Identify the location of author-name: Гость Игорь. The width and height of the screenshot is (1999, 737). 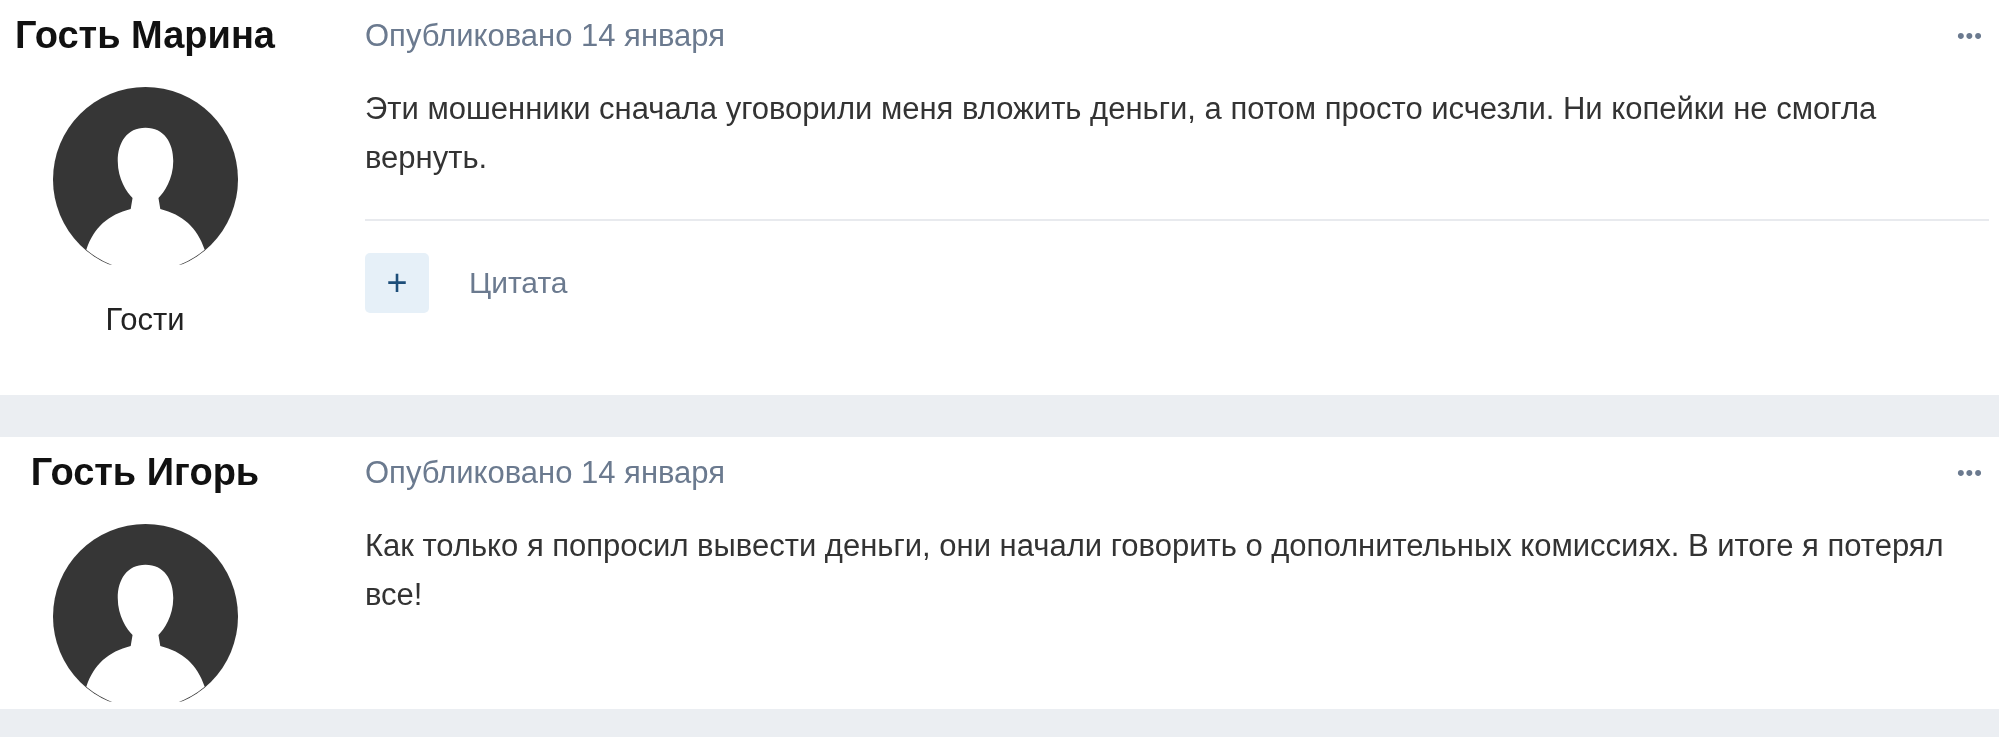
(145, 472).